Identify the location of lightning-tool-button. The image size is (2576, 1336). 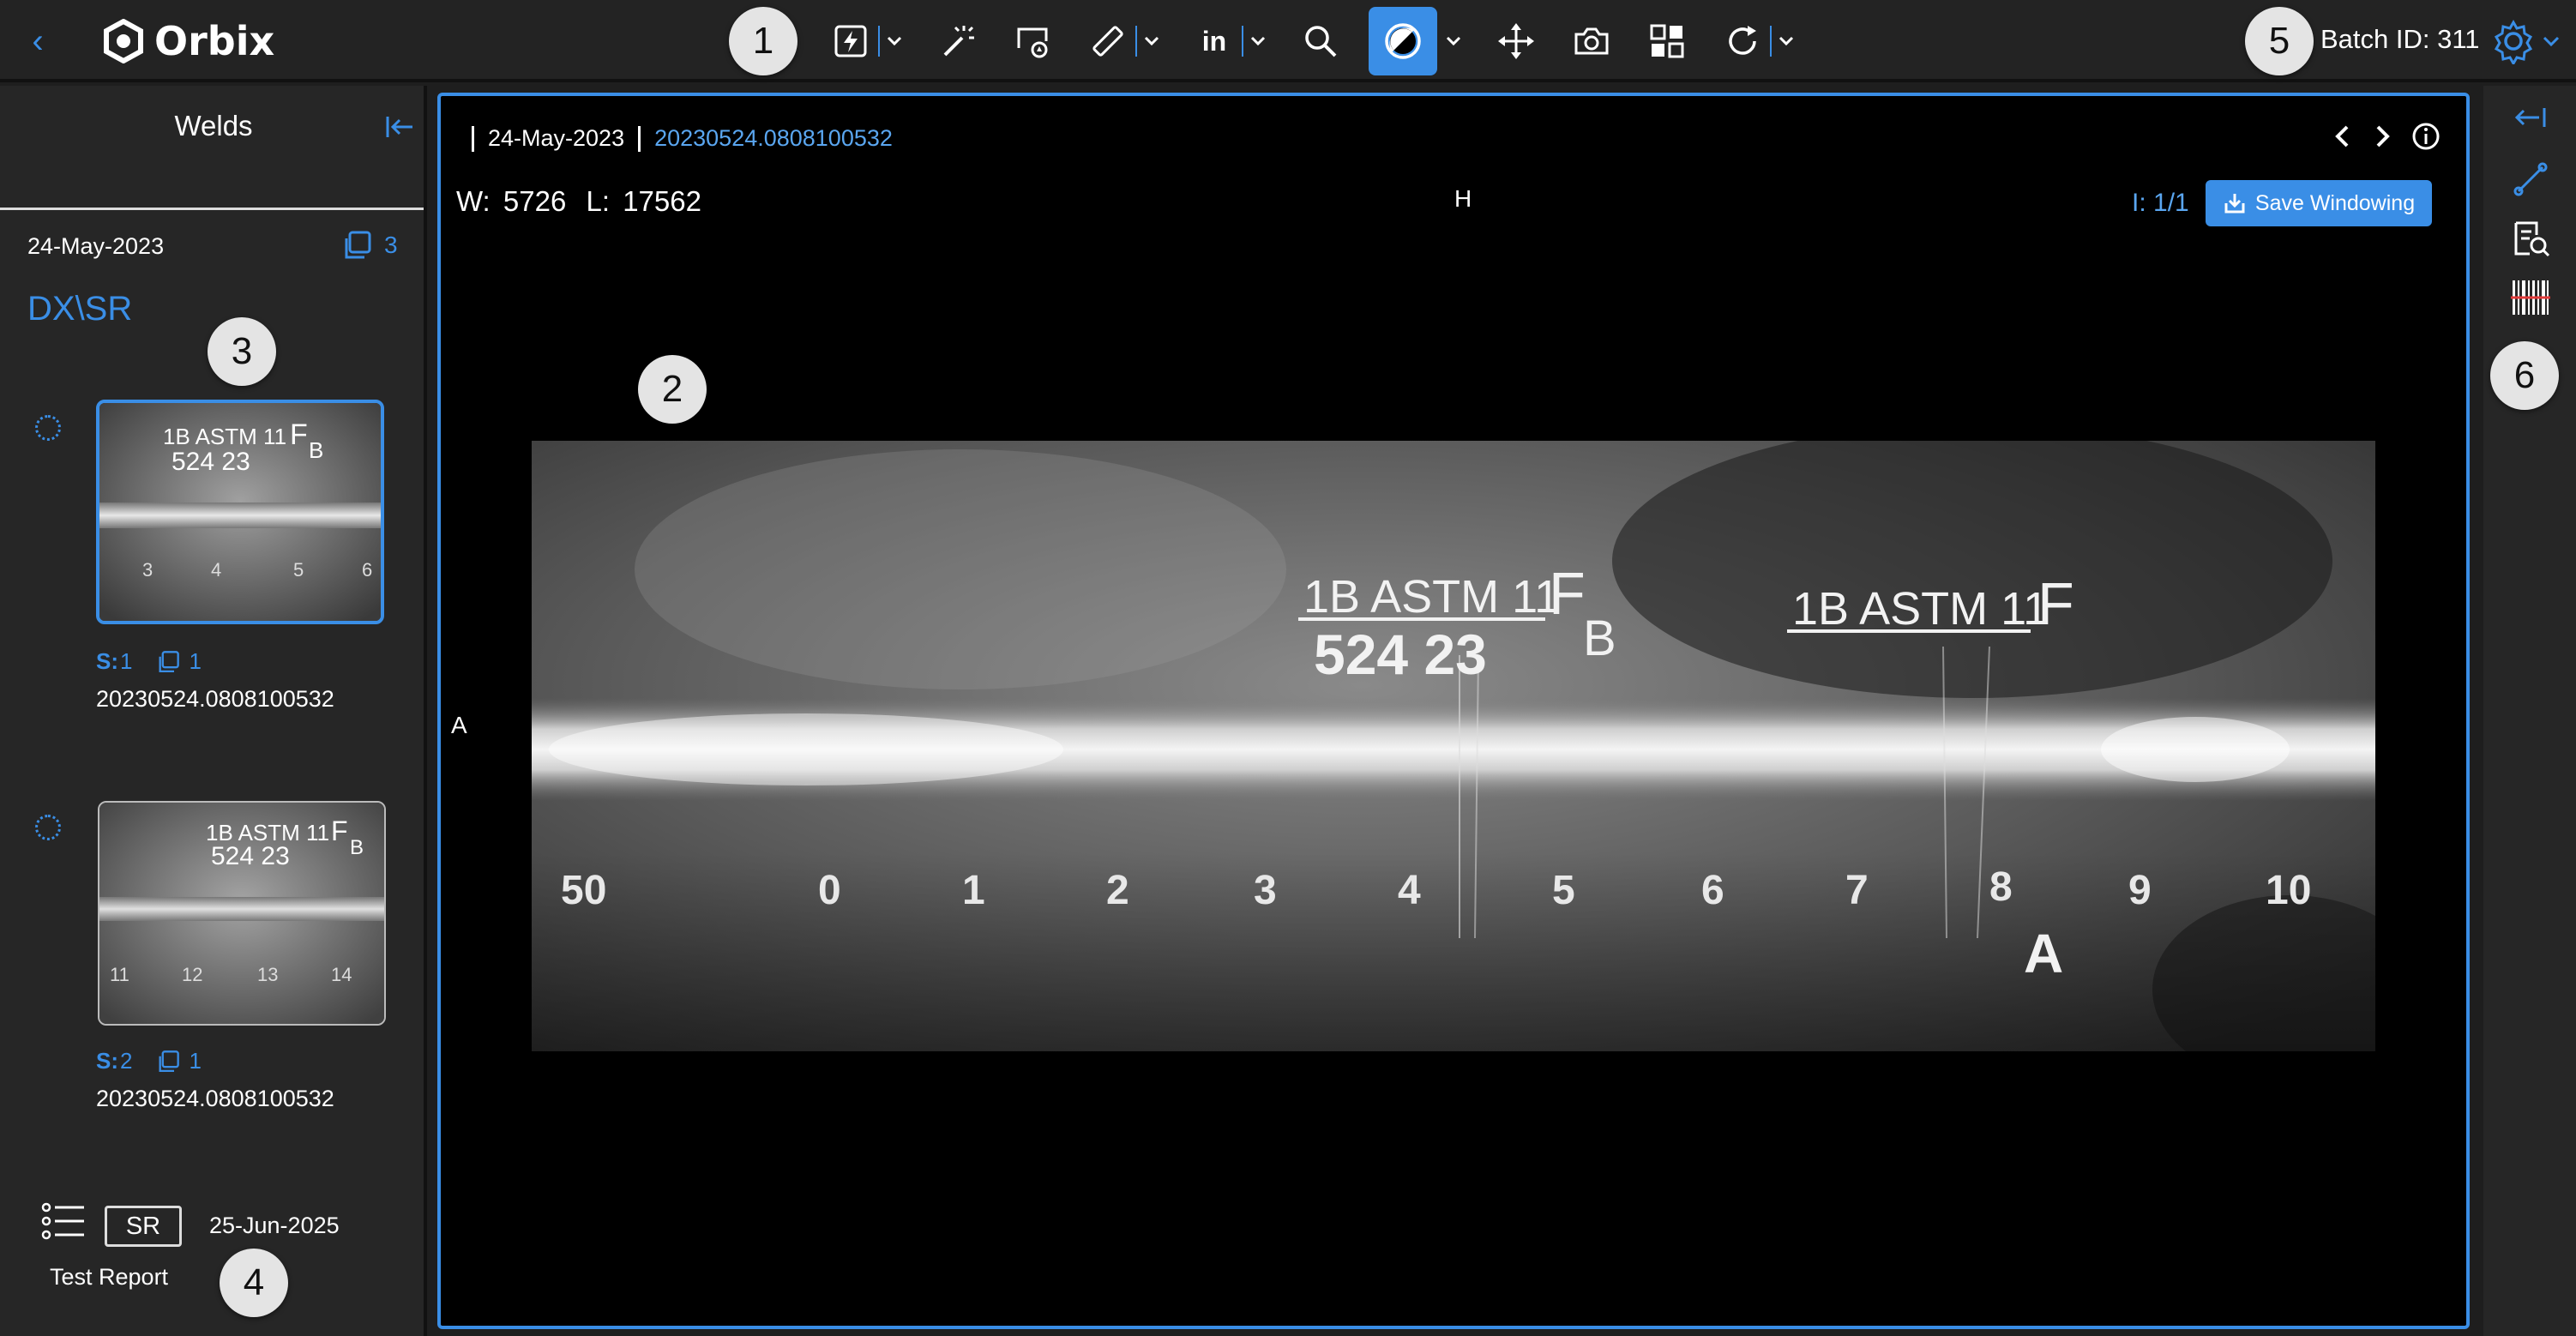
(850, 41).